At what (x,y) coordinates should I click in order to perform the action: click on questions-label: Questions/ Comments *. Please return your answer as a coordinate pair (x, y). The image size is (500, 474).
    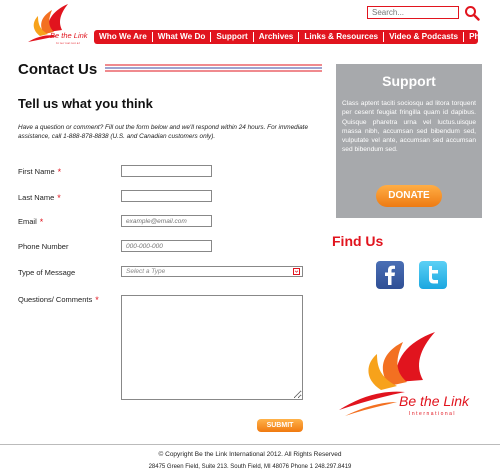
    Looking at the image, I should click on (58, 299).